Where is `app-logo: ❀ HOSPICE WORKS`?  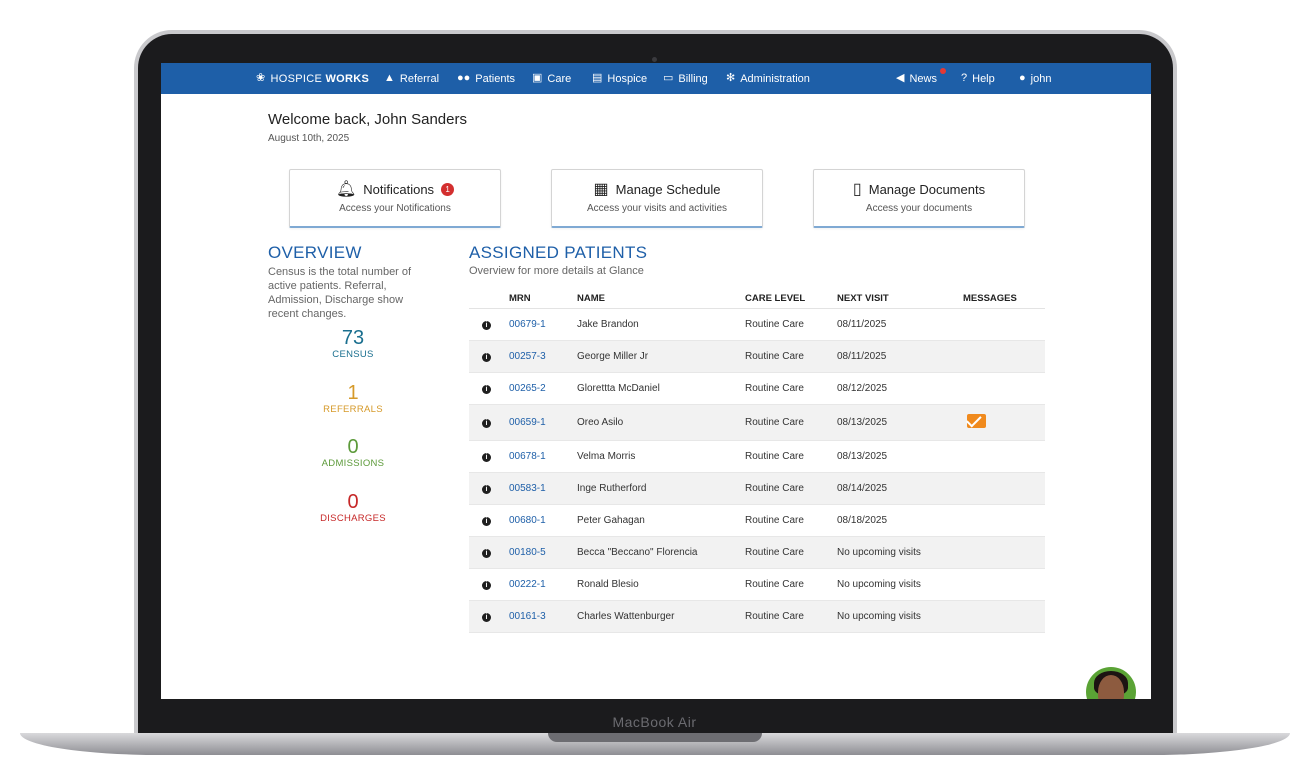
app-logo: ❀ HOSPICE WORKS is located at coordinates (312, 78).